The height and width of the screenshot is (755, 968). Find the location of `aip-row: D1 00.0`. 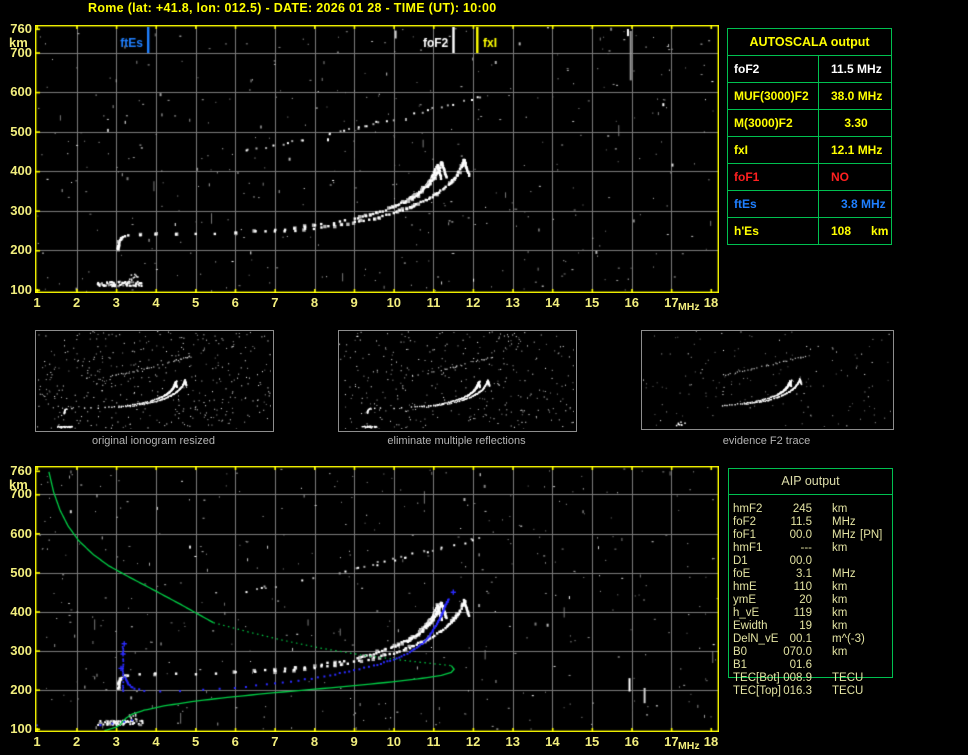

aip-row: D1 00.0 is located at coordinates (816, 561).